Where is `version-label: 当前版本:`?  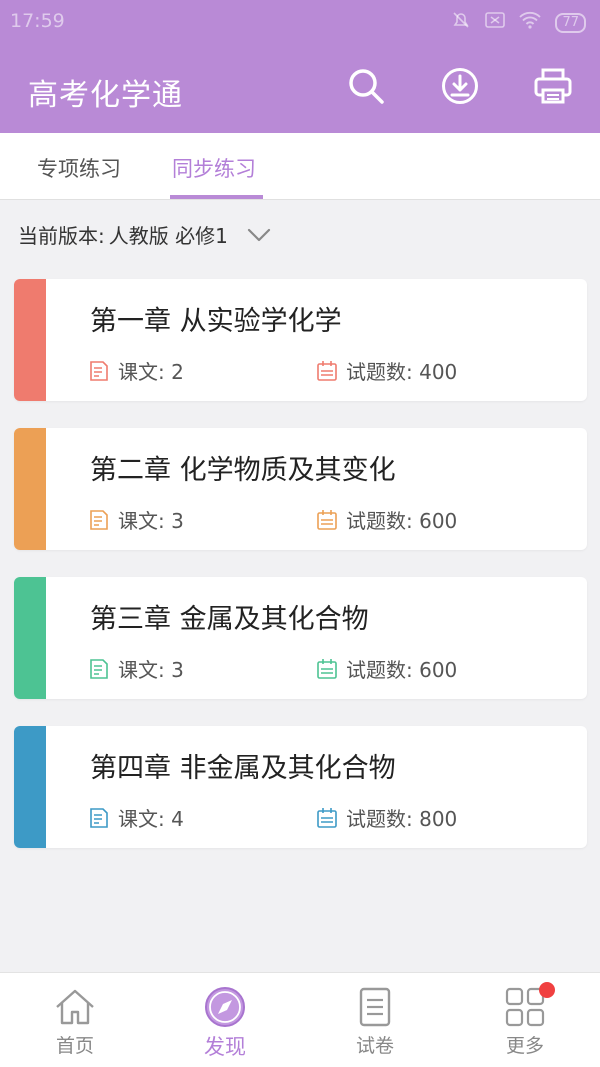 version-label: 当前版本: is located at coordinates (61, 236).